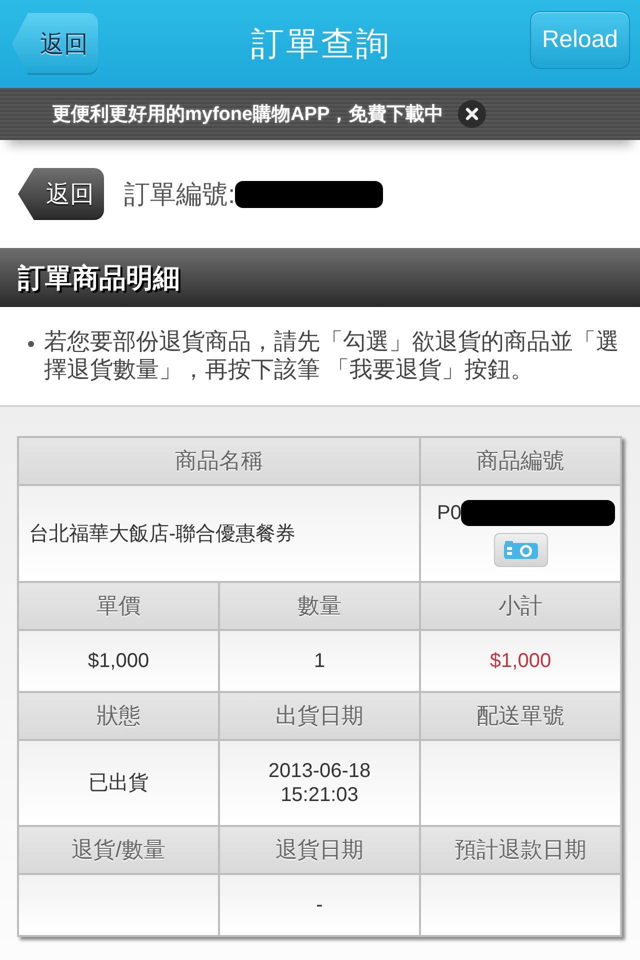 This screenshot has height=960, width=640. I want to click on column-header: 商品名稱, so click(219, 461).